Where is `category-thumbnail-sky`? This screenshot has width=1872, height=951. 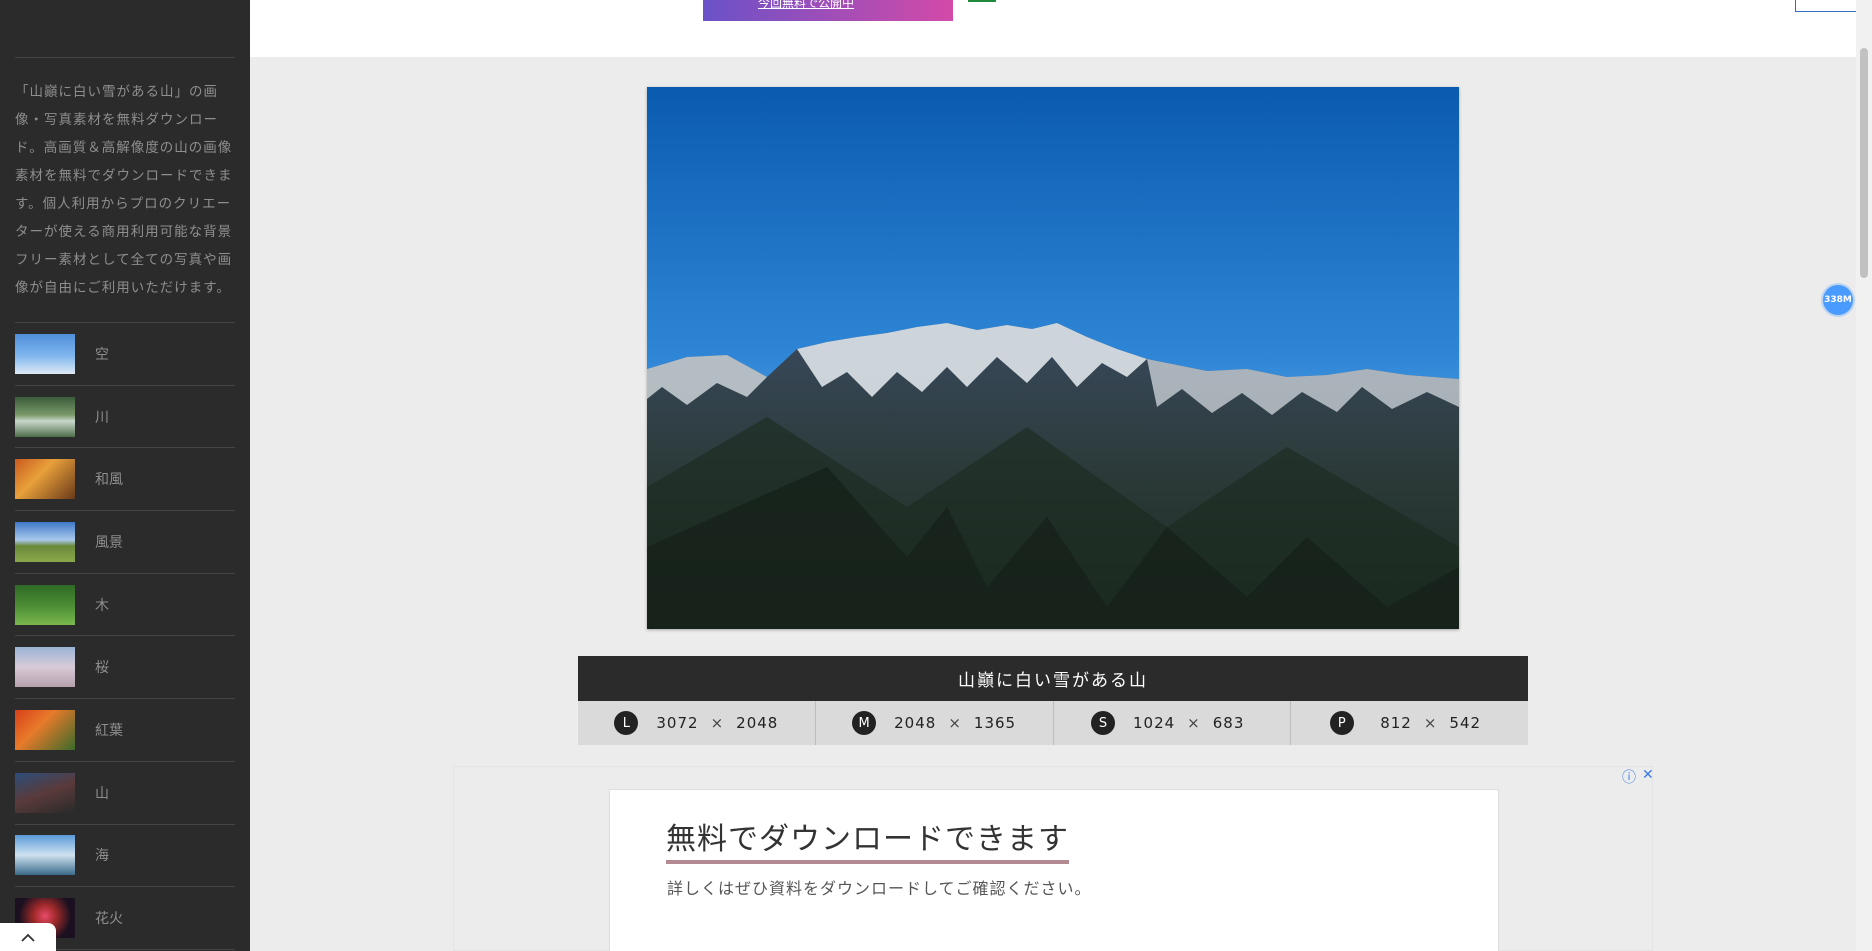
category-thumbnail-sky is located at coordinates (45, 353).